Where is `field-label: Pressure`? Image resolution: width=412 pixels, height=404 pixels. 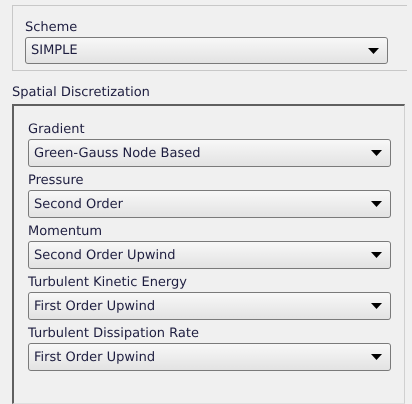
field-label: Pressure is located at coordinates (56, 180).